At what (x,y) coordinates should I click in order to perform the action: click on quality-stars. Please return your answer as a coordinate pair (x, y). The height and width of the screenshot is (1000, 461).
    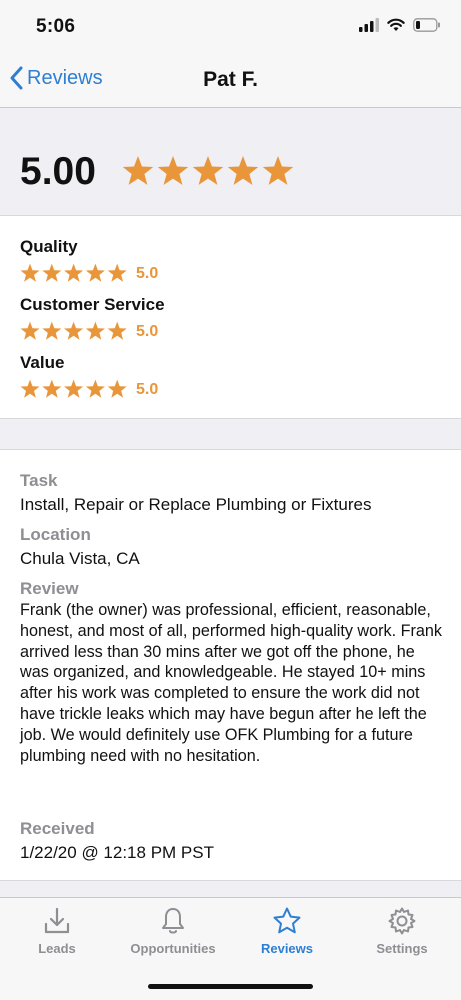
    Looking at the image, I should click on (73, 272).